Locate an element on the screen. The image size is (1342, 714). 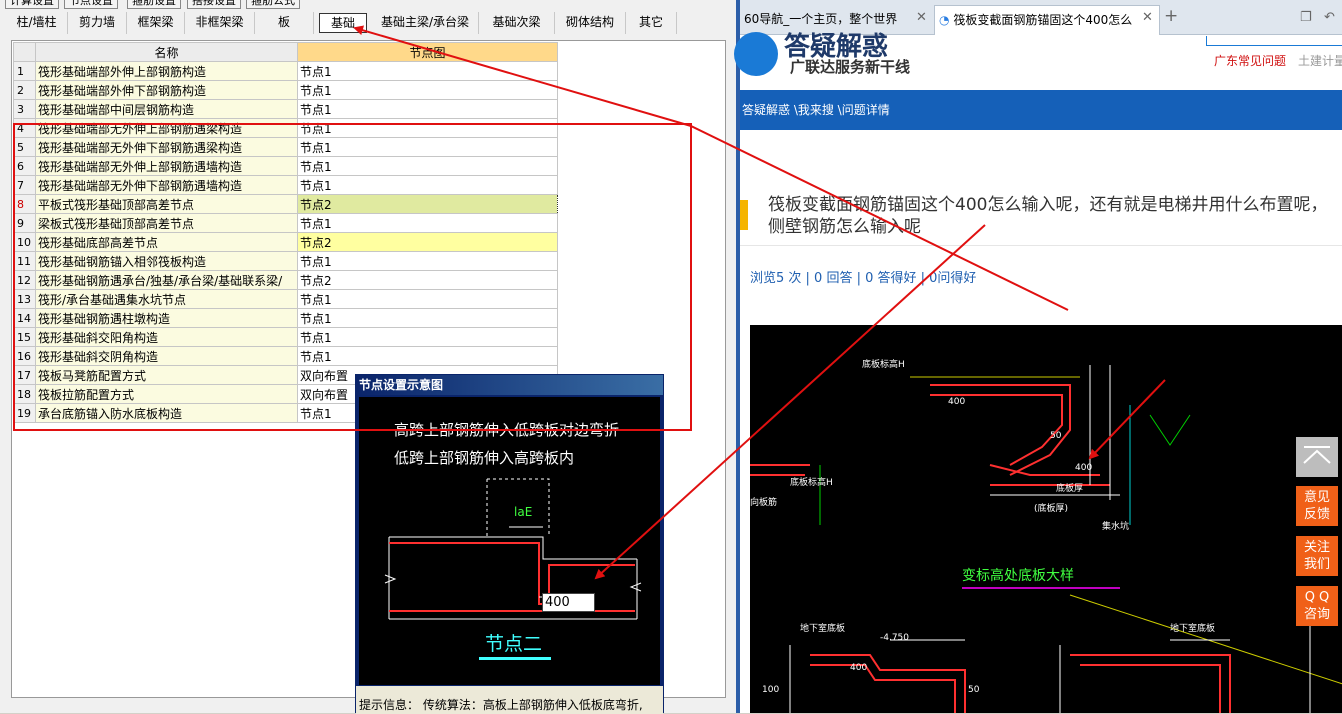
cat-tab-other: 其它 is located at coordinates (651, 23).